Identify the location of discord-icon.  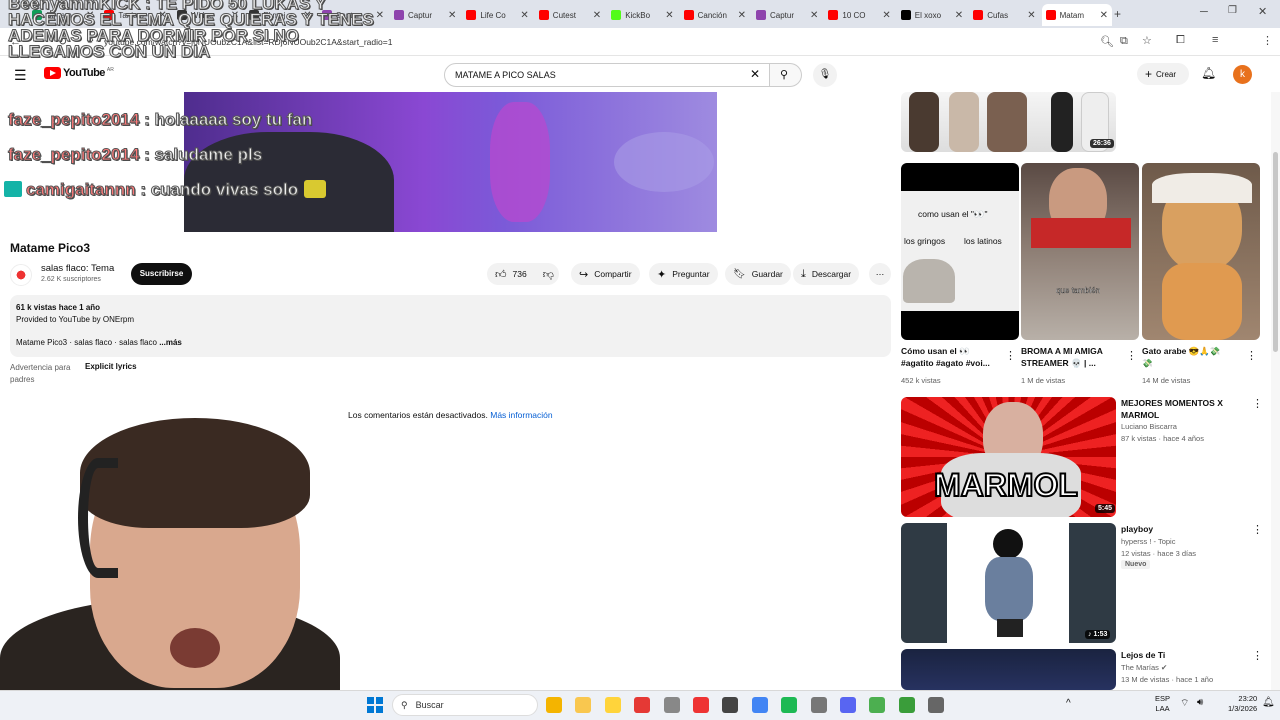
(848, 705).